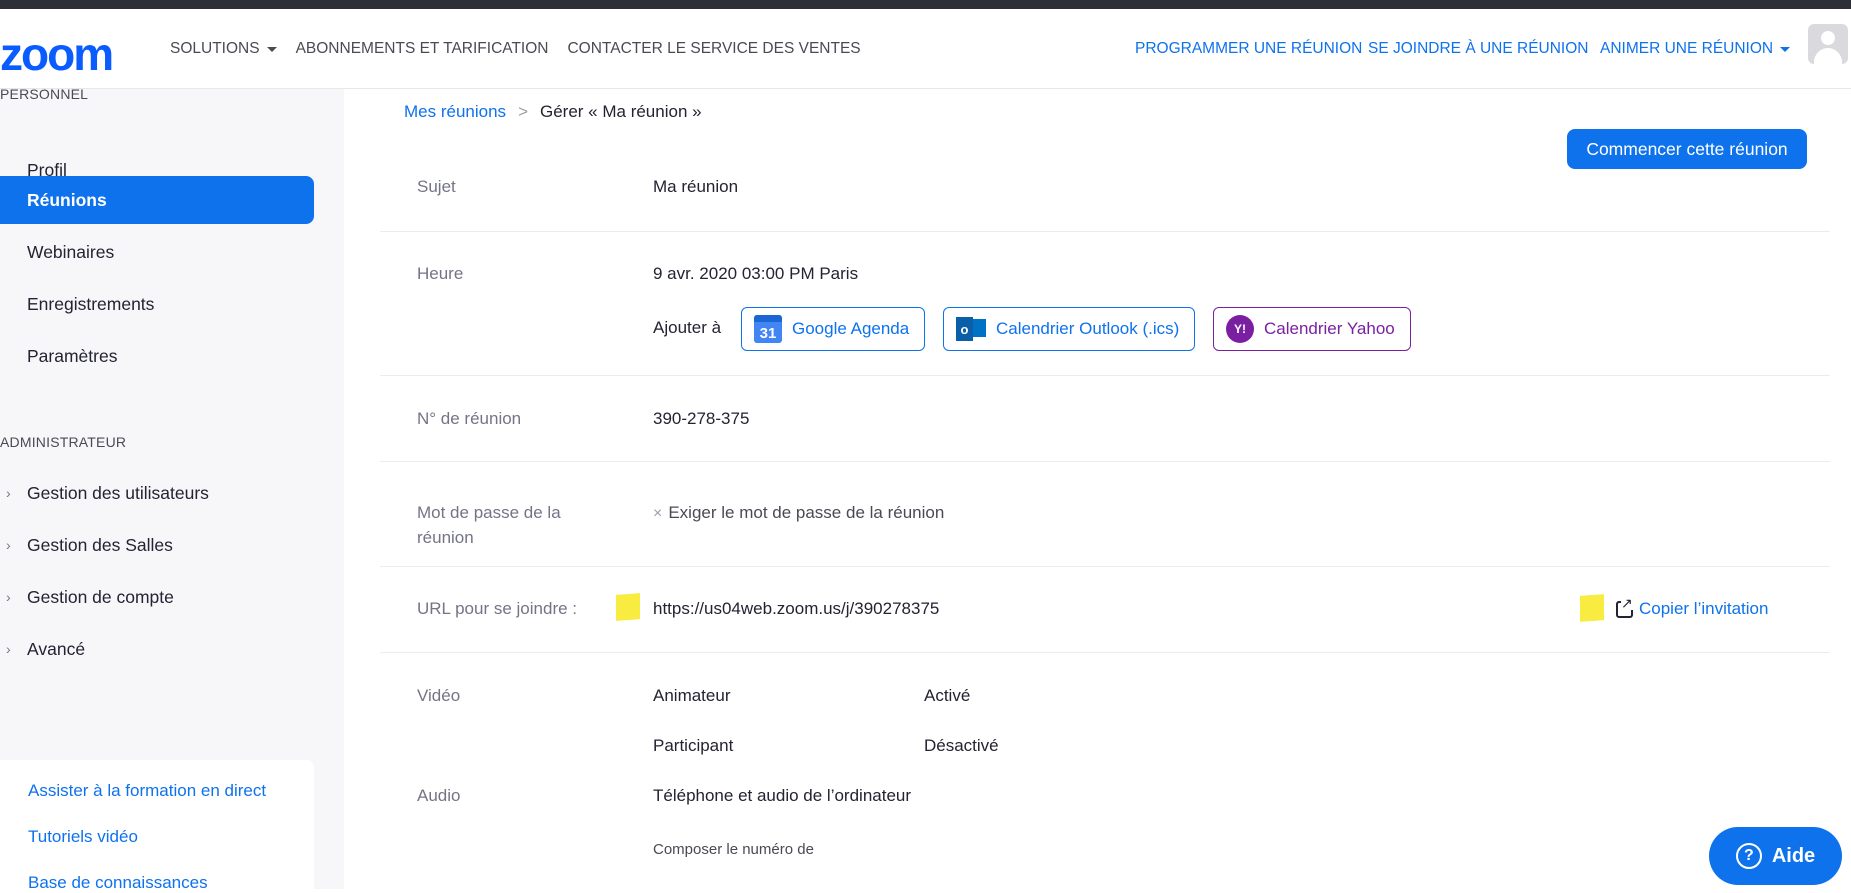 This screenshot has width=1851, height=893. What do you see at coordinates (157, 597) in the screenshot?
I see `sidebar-item-account-management: › Gestion de compte` at bounding box center [157, 597].